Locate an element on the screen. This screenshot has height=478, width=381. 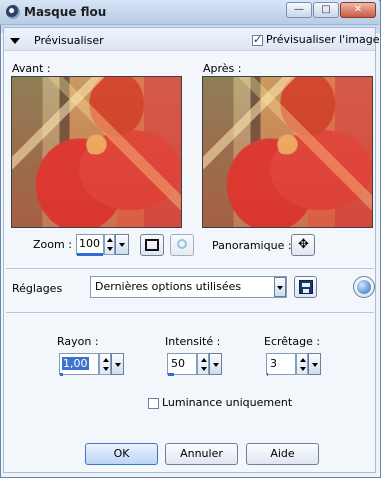
magnifier-icon is located at coordinates (182, 244).